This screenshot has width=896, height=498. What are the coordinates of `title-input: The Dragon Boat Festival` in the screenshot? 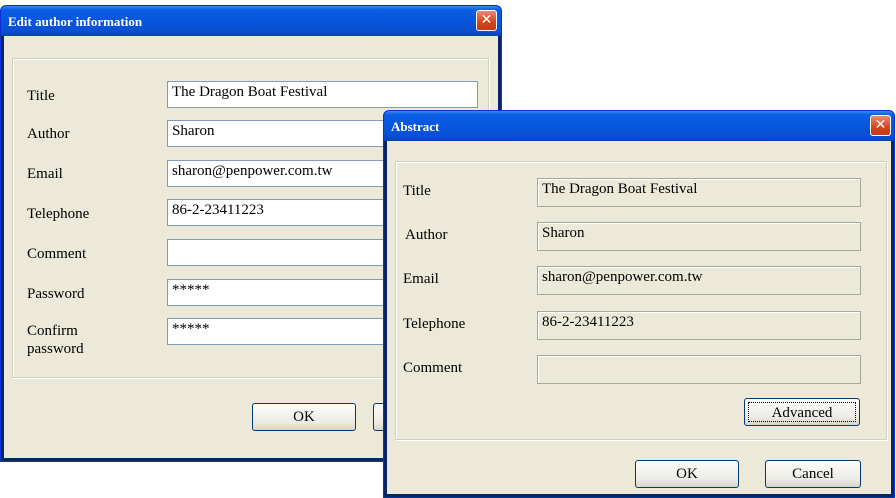 It's located at (322, 94).